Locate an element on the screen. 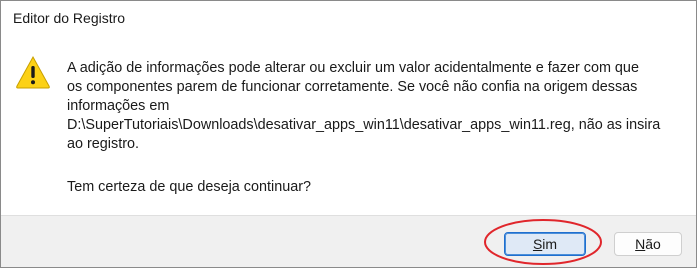 The image size is (697, 268). no-button: Não is located at coordinates (648, 244).